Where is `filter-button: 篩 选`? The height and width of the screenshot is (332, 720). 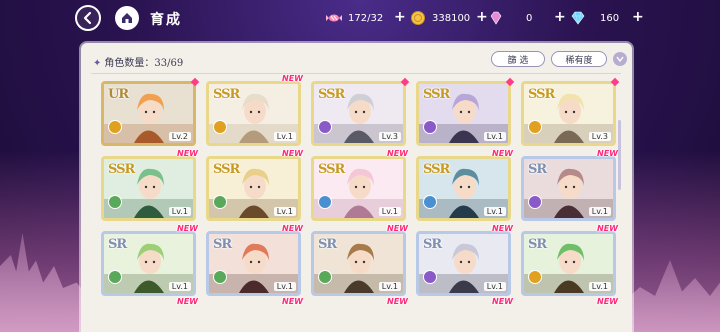 filter-button: 篩 选 is located at coordinates (518, 59).